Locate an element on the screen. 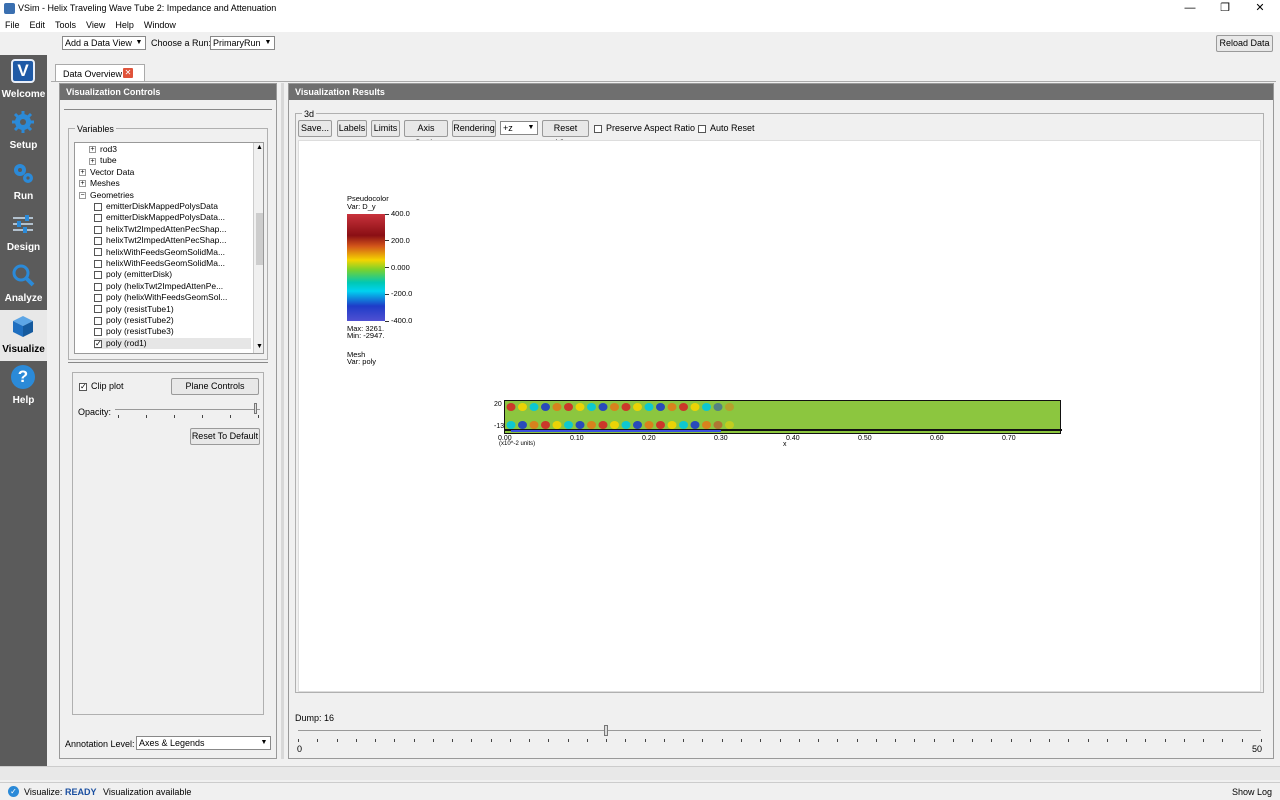 The image size is (1280, 800). run-select: PrimaryRun ▼ is located at coordinates (242, 43).